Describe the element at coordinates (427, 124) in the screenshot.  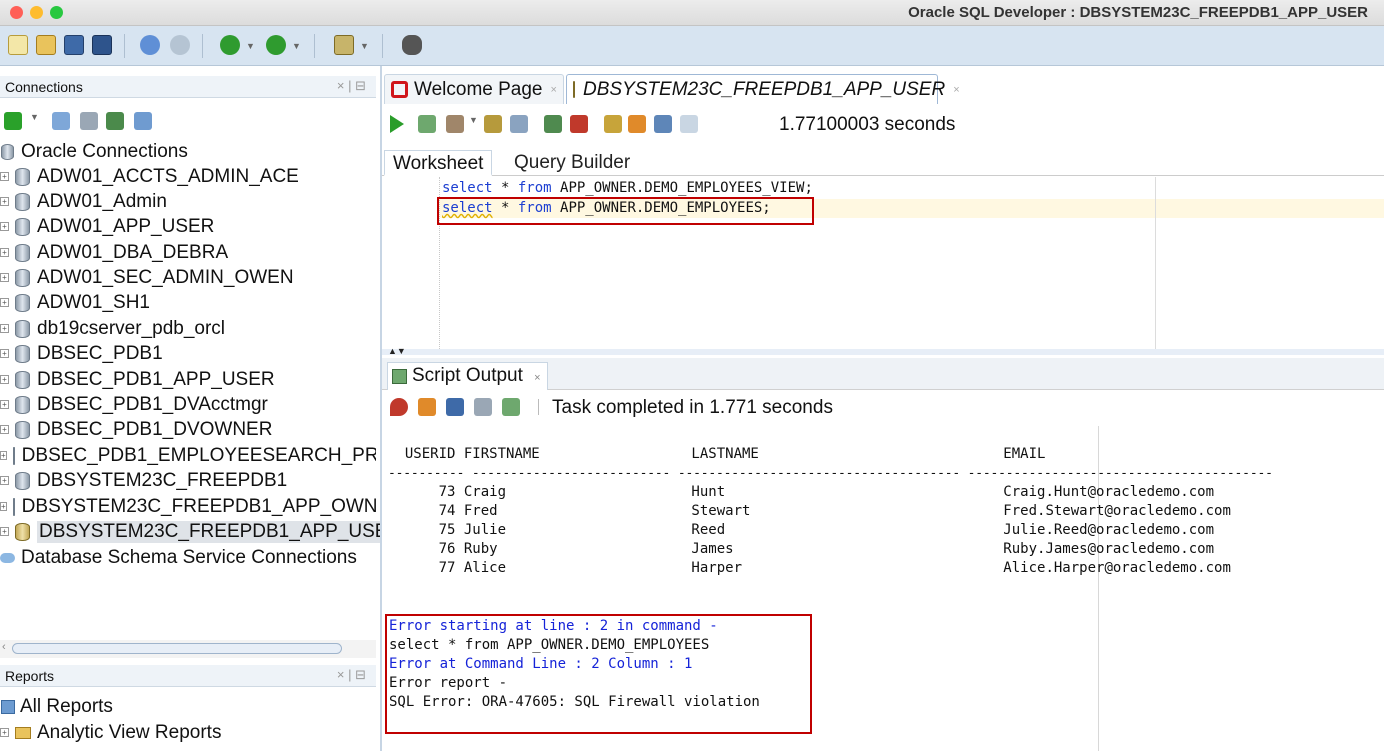
I see `run-script-icon` at that location.